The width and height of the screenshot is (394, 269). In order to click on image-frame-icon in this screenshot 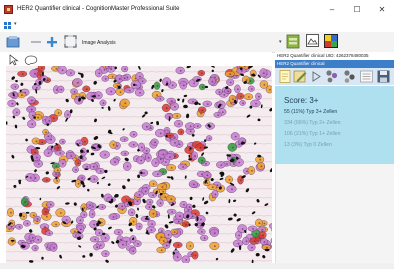, I will do `click(312, 41)`.